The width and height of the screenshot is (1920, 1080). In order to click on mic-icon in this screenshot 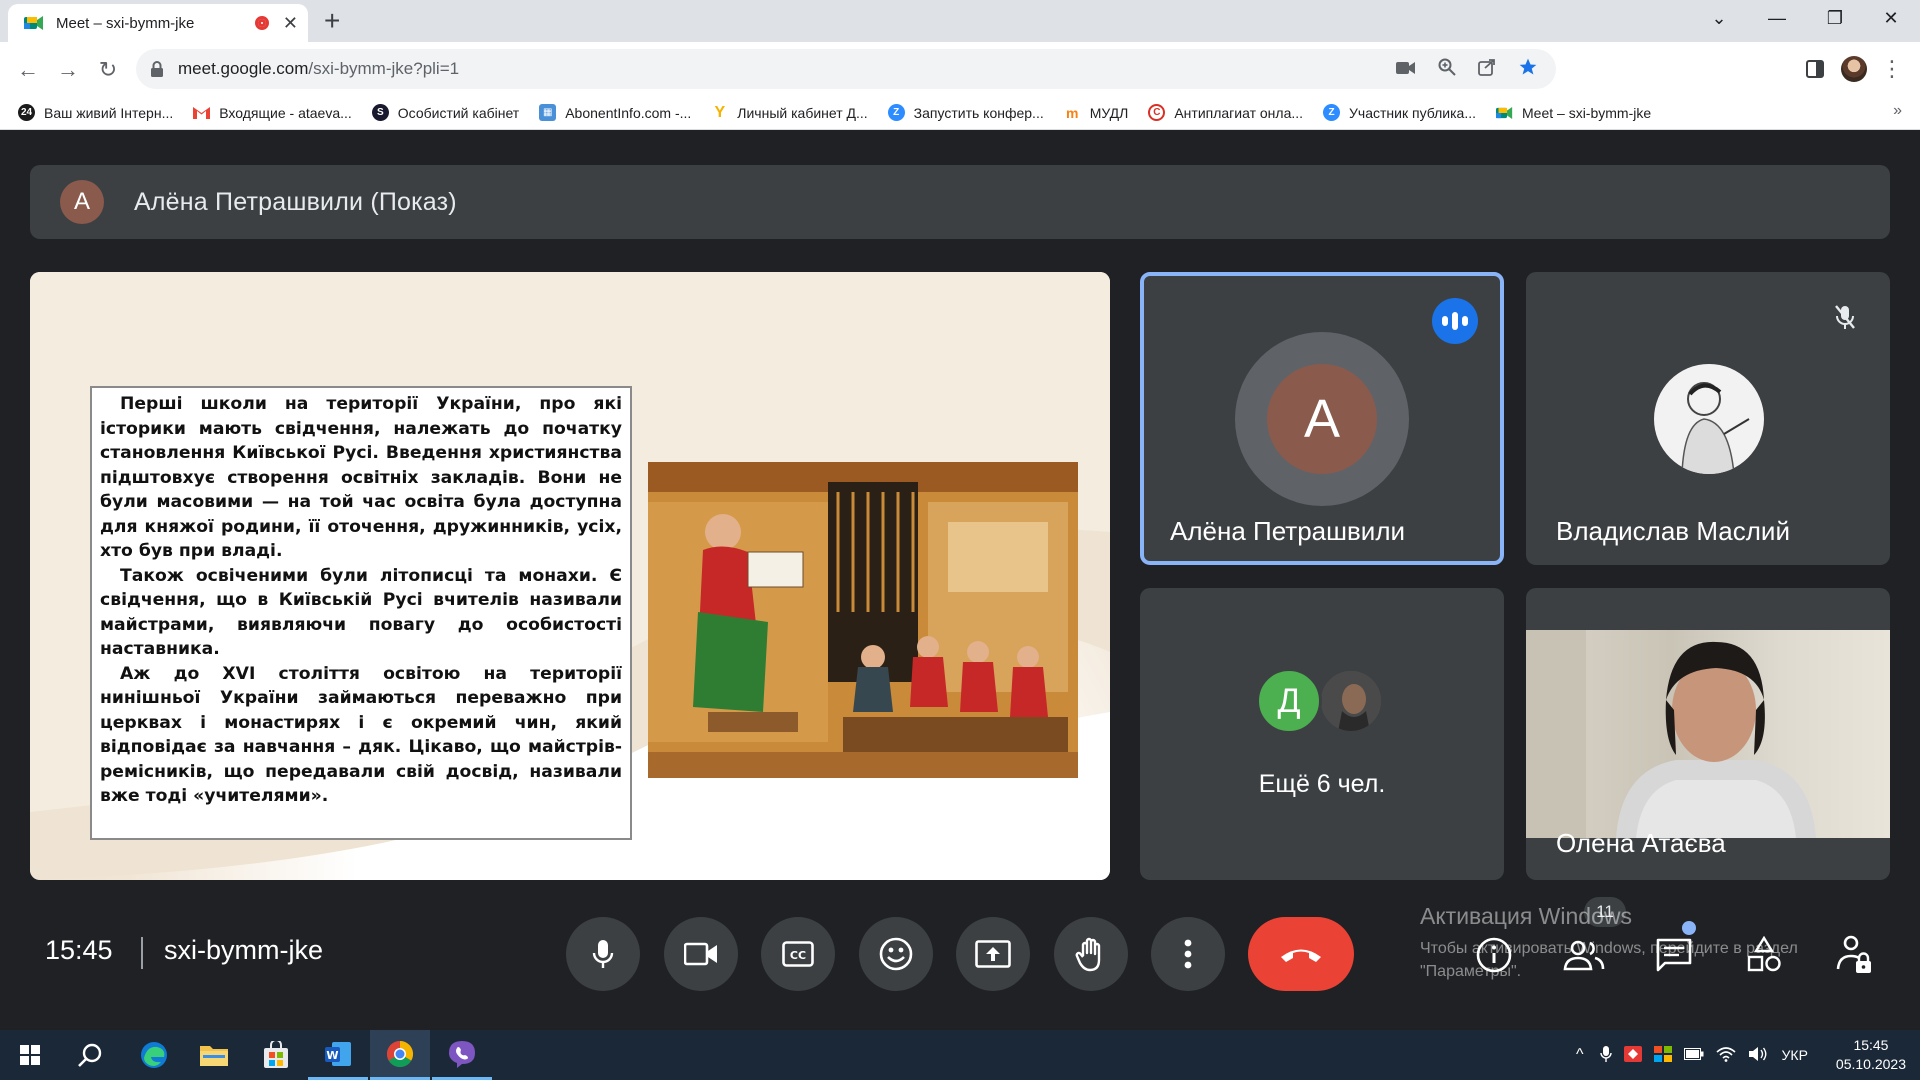, I will do `click(603, 954)`.